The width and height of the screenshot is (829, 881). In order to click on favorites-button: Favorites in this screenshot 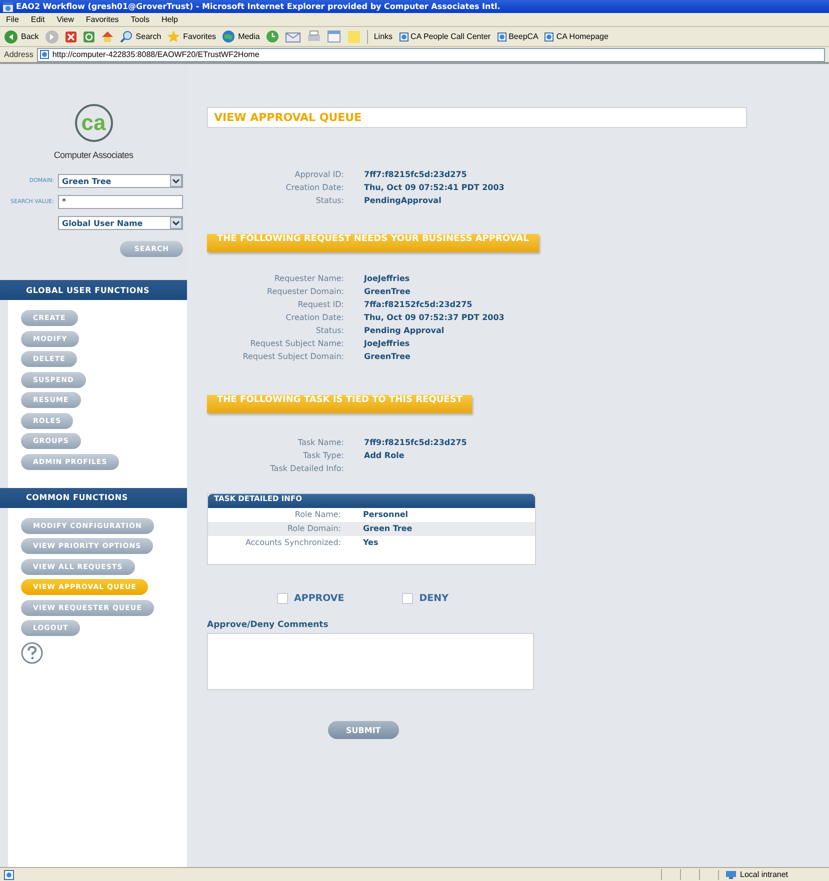, I will do `click(191, 36)`.